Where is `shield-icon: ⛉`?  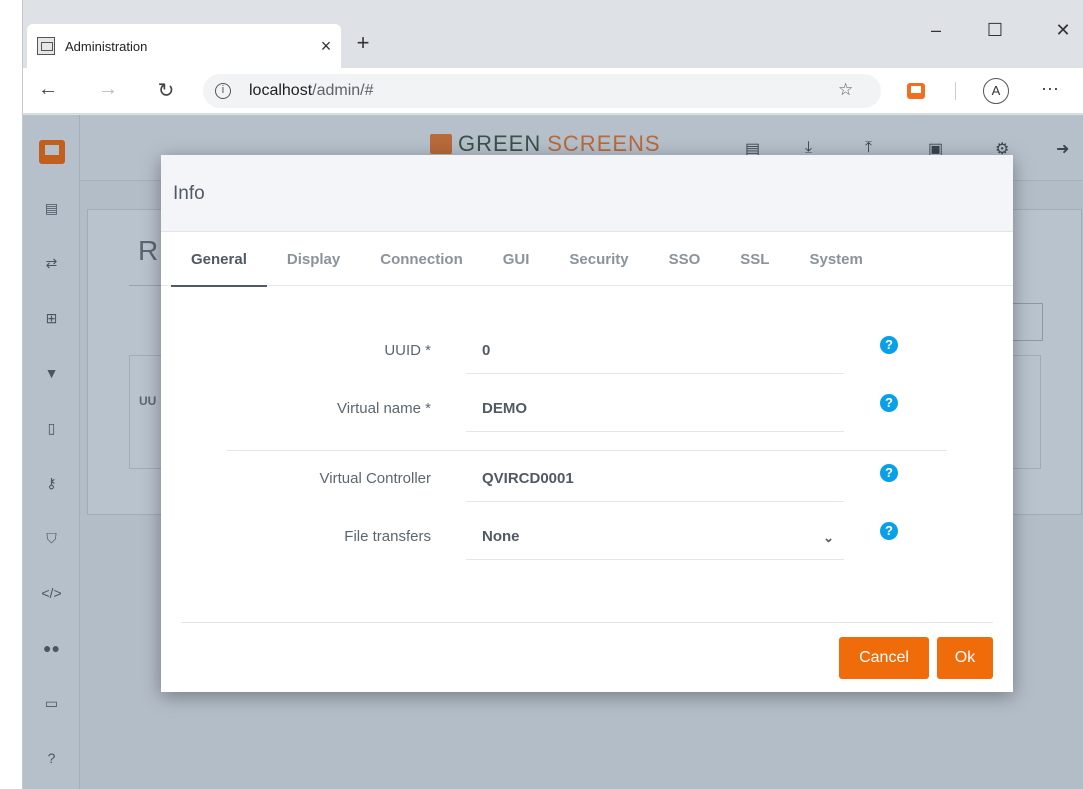 shield-icon: ⛉ is located at coordinates (51, 537).